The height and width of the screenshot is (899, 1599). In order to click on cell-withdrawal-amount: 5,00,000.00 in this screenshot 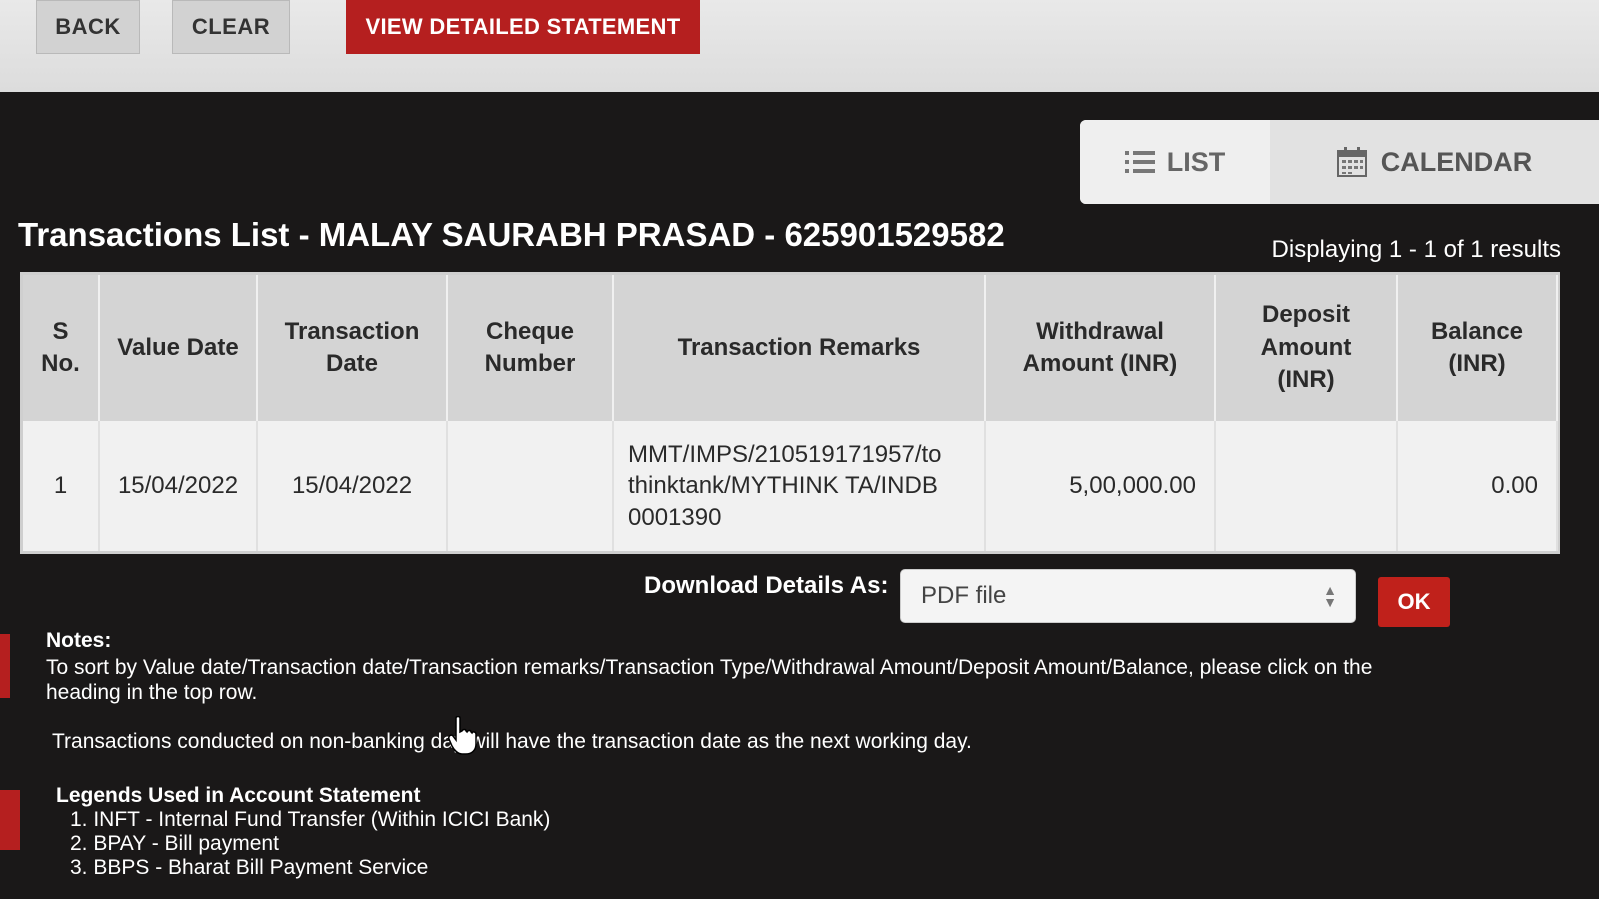, I will do `click(1100, 486)`.